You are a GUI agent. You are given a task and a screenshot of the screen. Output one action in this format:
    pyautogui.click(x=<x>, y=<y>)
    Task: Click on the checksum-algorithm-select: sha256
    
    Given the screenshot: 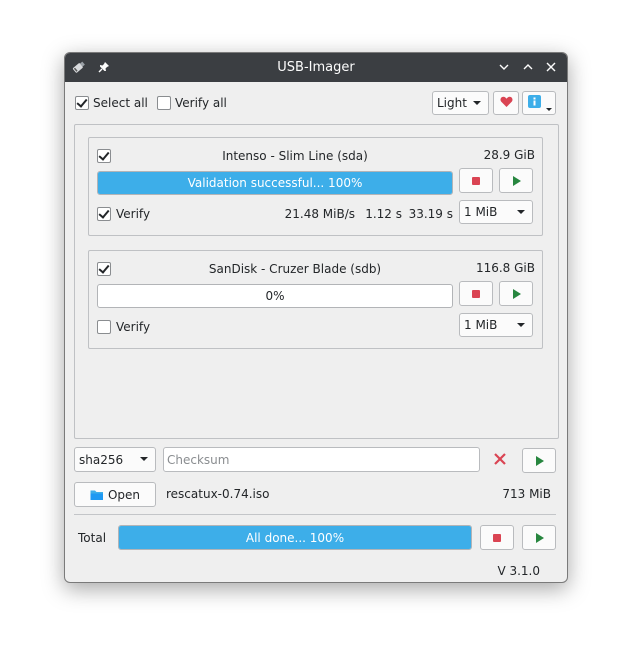 What is the action you would take?
    pyautogui.click(x=115, y=459)
    